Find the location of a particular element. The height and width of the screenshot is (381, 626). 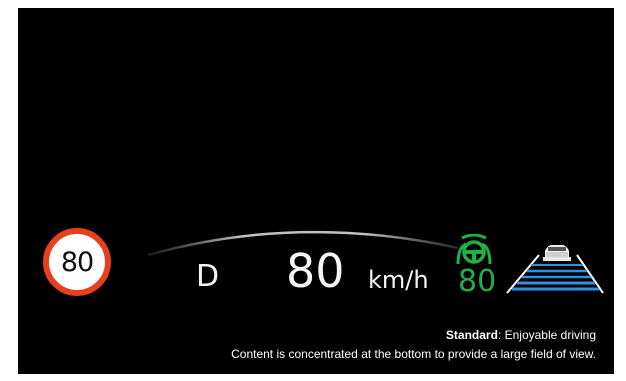

caption-mode: Standard: Enjoyable driving is located at coordinates (413, 335).